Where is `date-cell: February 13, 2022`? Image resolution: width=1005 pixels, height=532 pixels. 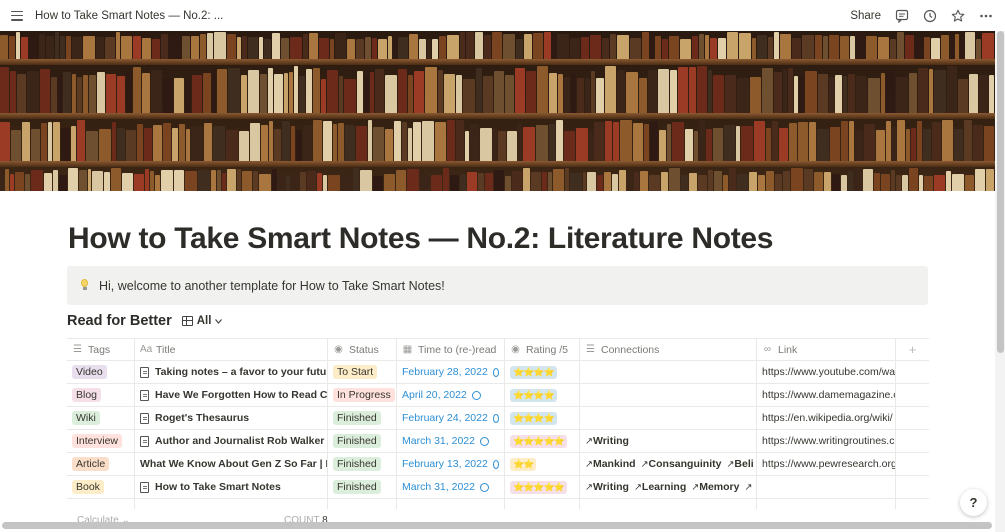
date-cell: February 13, 2022 is located at coordinates (451, 464).